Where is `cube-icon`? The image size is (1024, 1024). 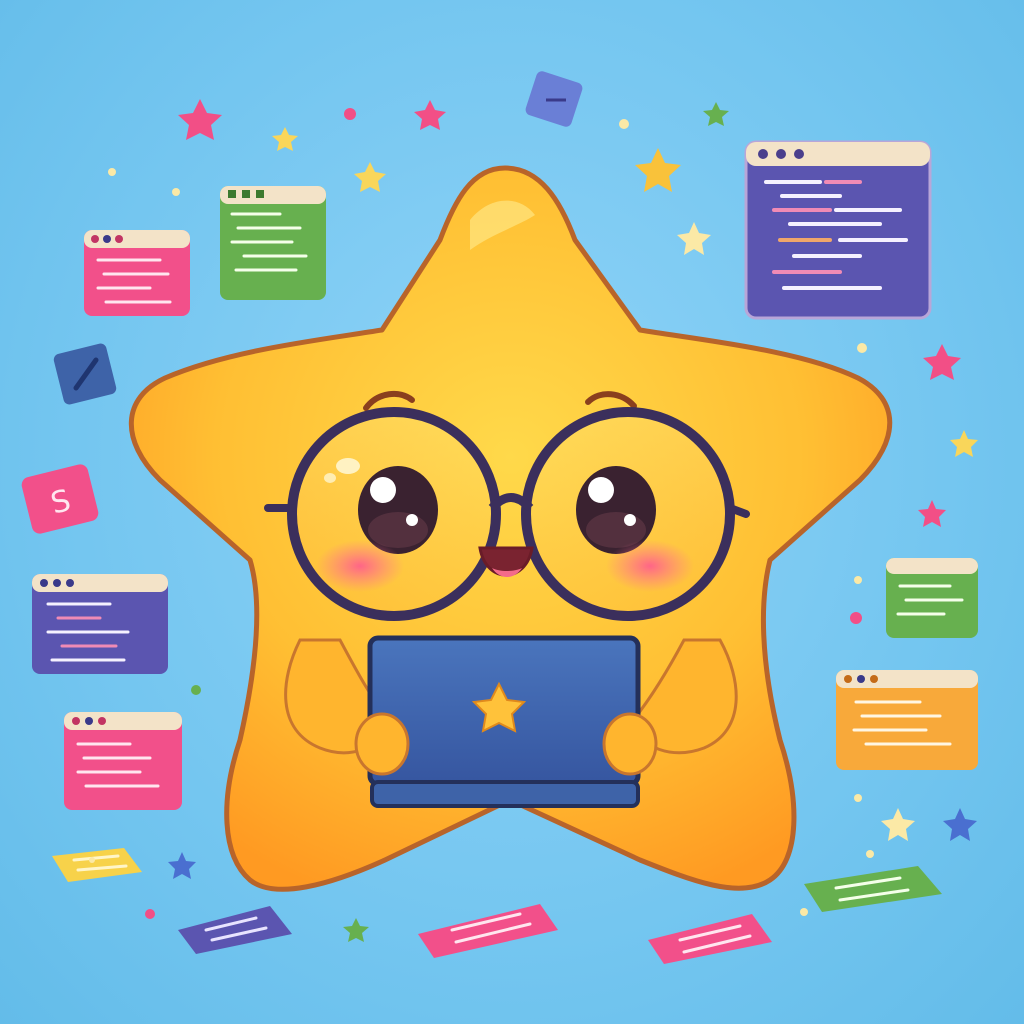 cube-icon is located at coordinates (554, 99).